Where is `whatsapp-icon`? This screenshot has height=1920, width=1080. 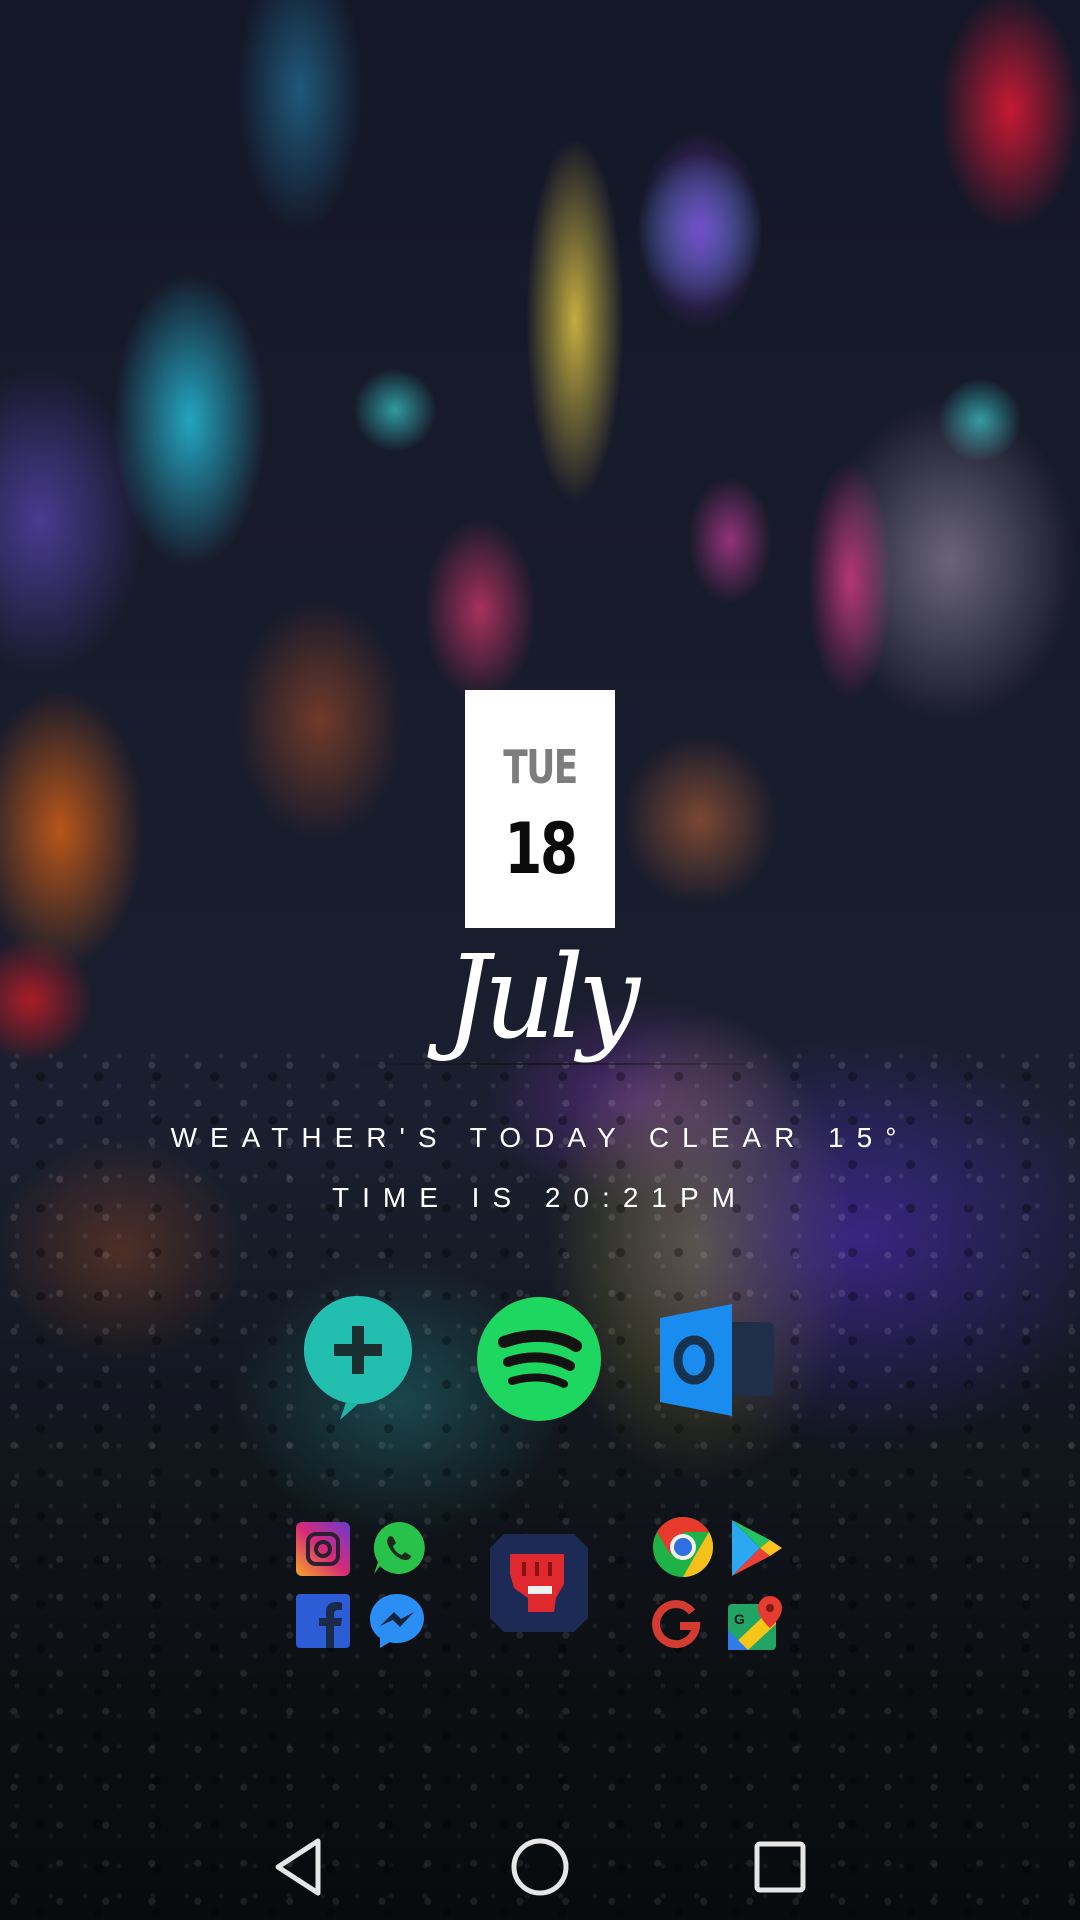
whatsapp-icon is located at coordinates (399, 1547).